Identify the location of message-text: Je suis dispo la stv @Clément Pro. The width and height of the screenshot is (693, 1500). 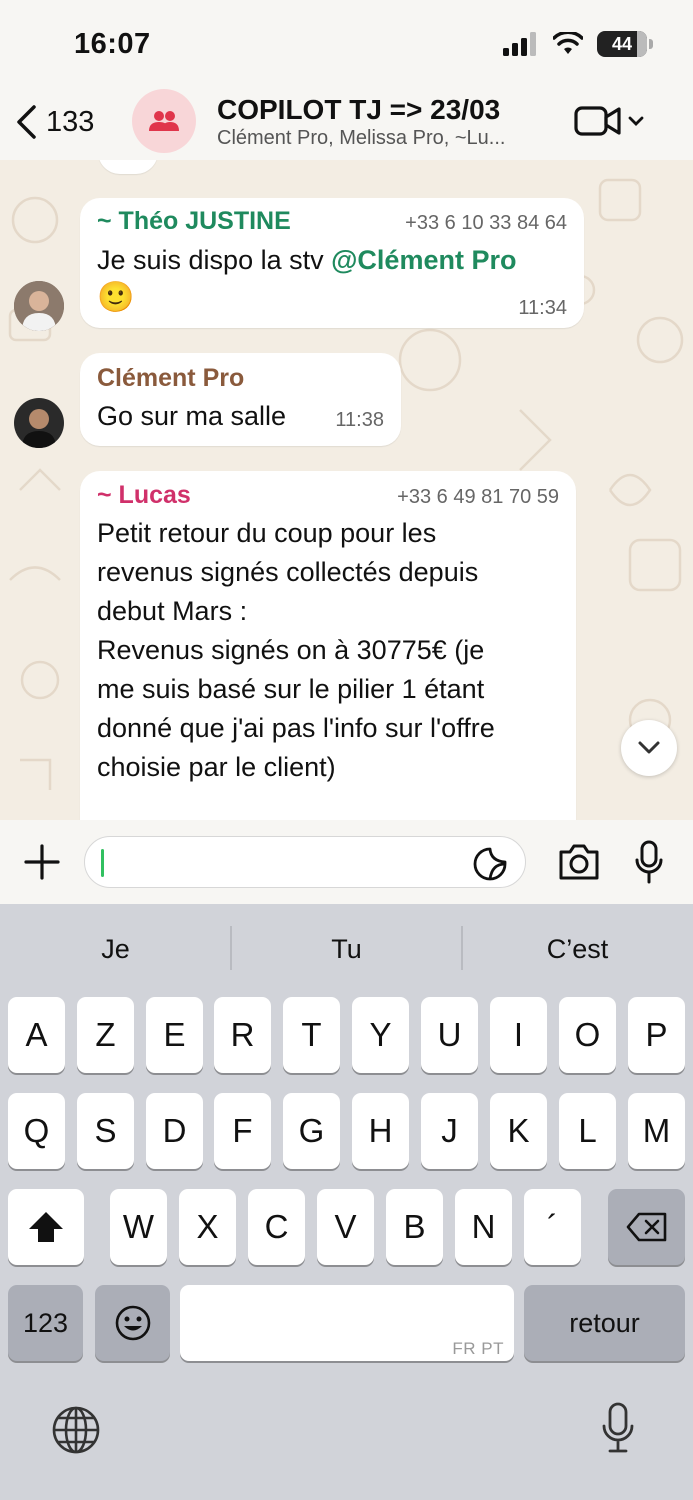
(332, 260).